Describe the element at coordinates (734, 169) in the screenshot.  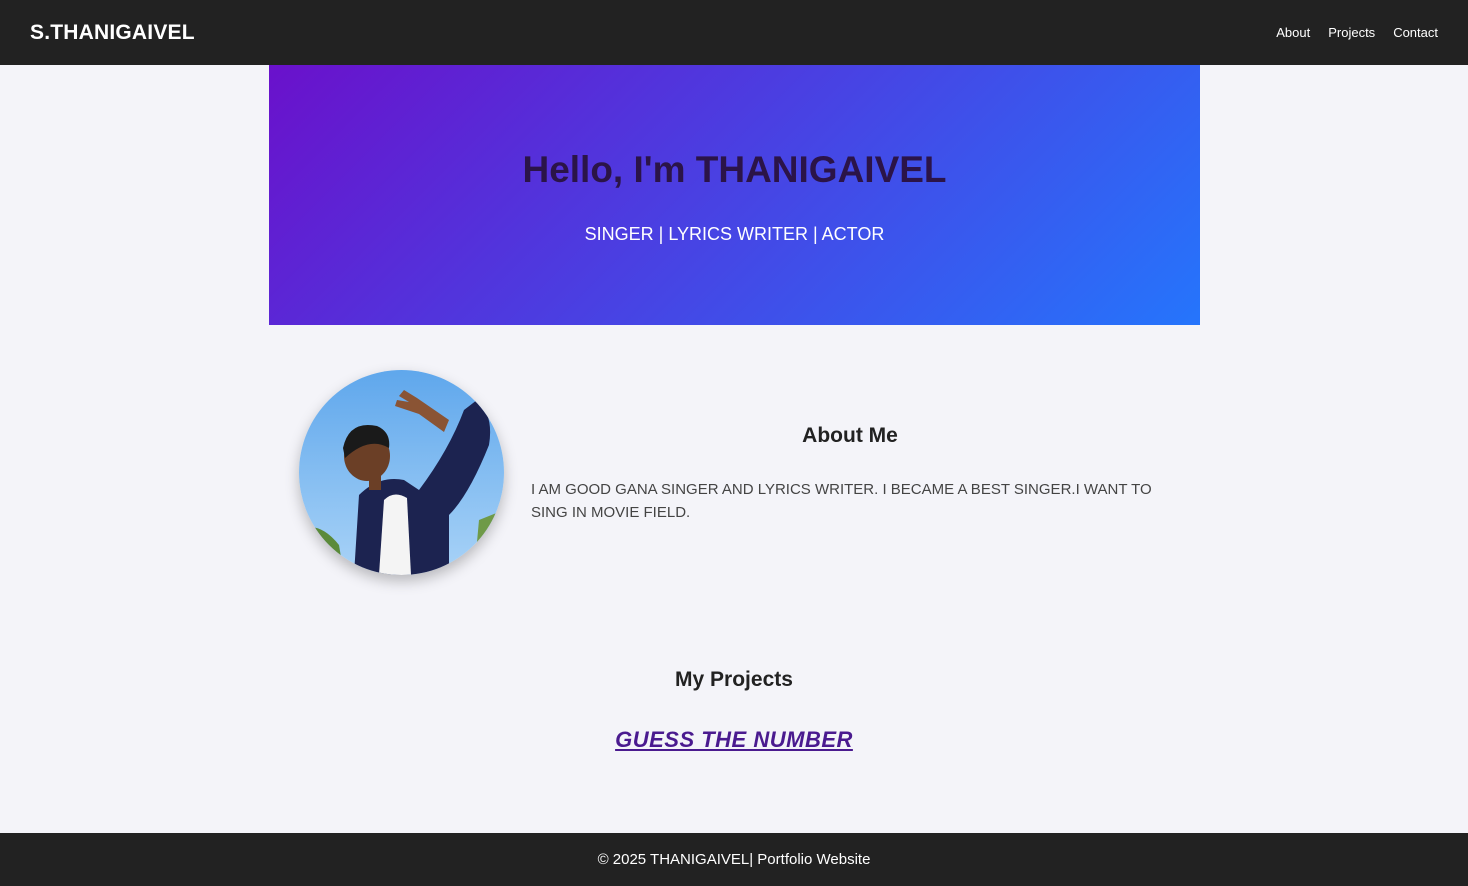
I see `hero-greeting: Hello, I'm THANIGAIVEL` at that location.